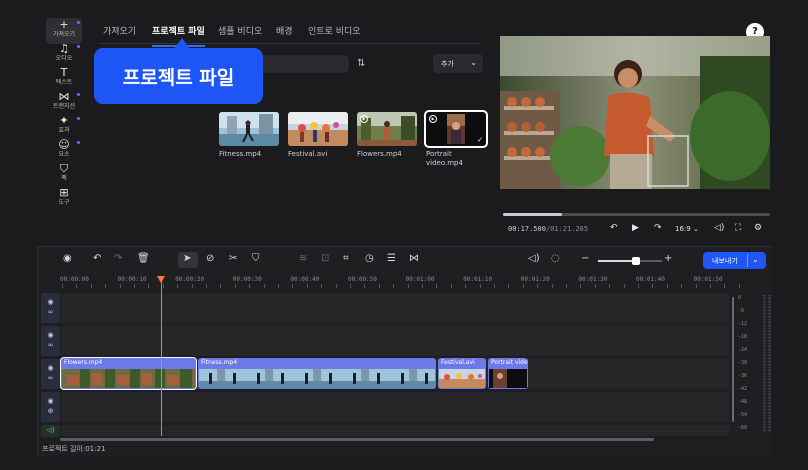 The image size is (808, 470). I want to click on sidebar-item-label: 텍스트, so click(64, 82).